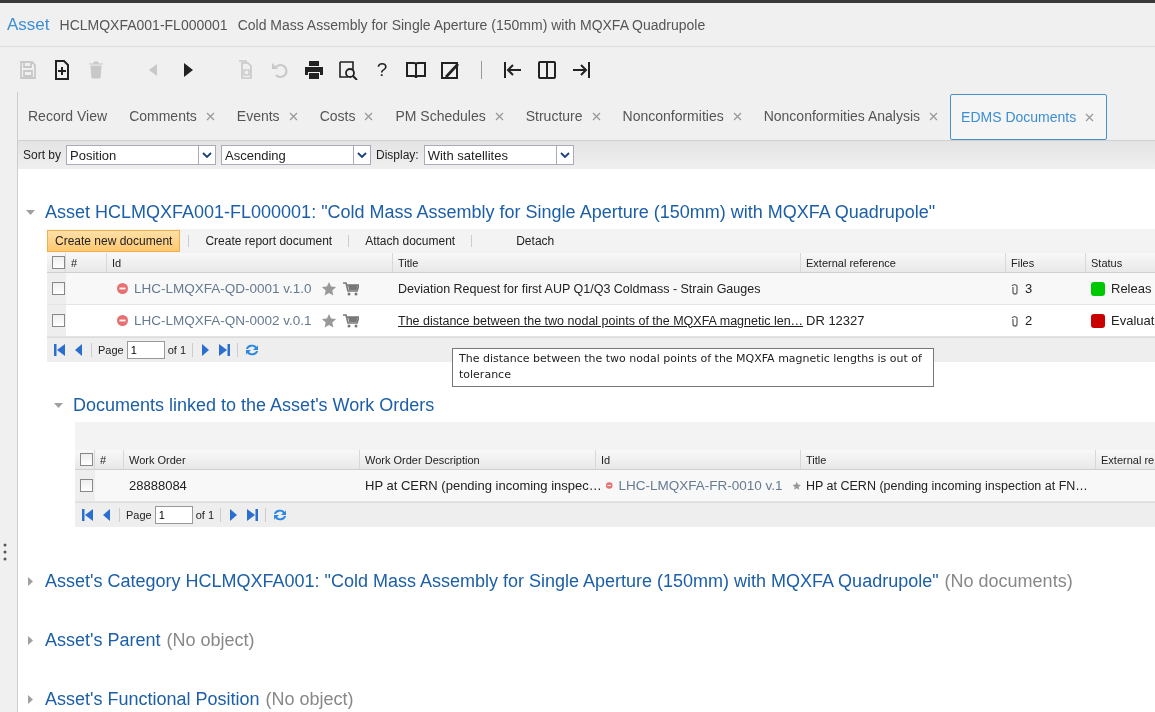 This screenshot has height=712, width=1155. Describe the element at coordinates (700, 485) in the screenshot. I see `document-id-link: LHC-LMQXFA-FR-0010 v.1` at that location.